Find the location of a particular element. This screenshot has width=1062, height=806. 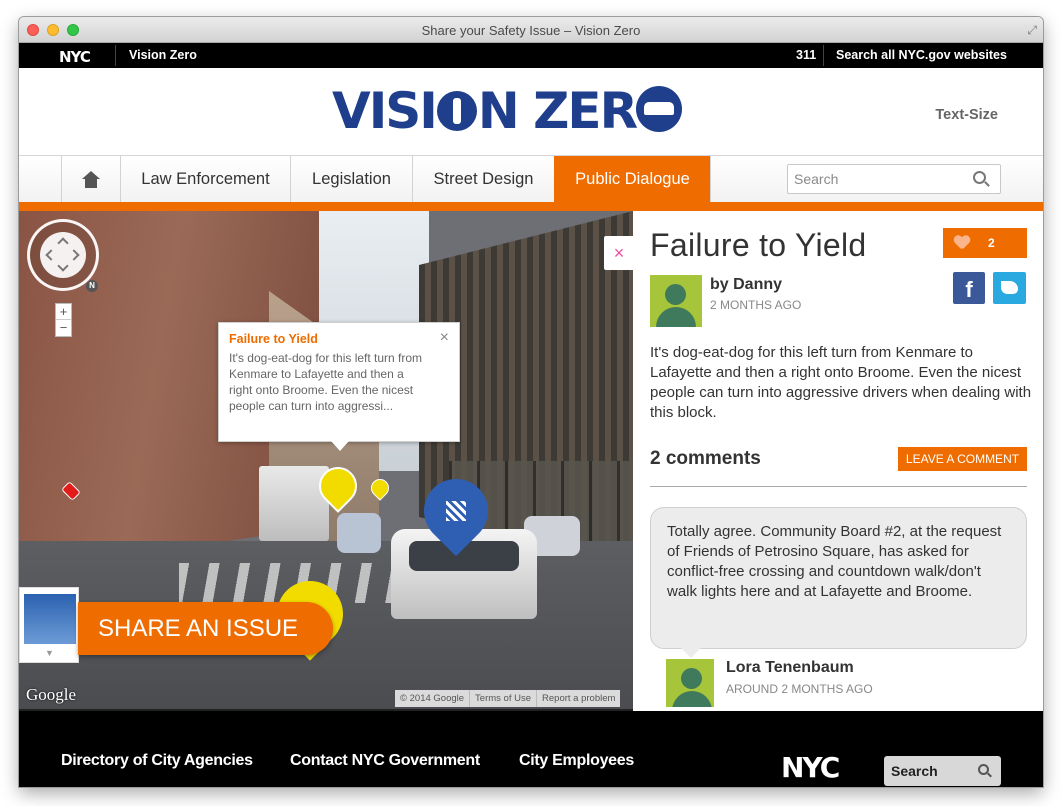

pan-up-icon is located at coordinates (63, 243).